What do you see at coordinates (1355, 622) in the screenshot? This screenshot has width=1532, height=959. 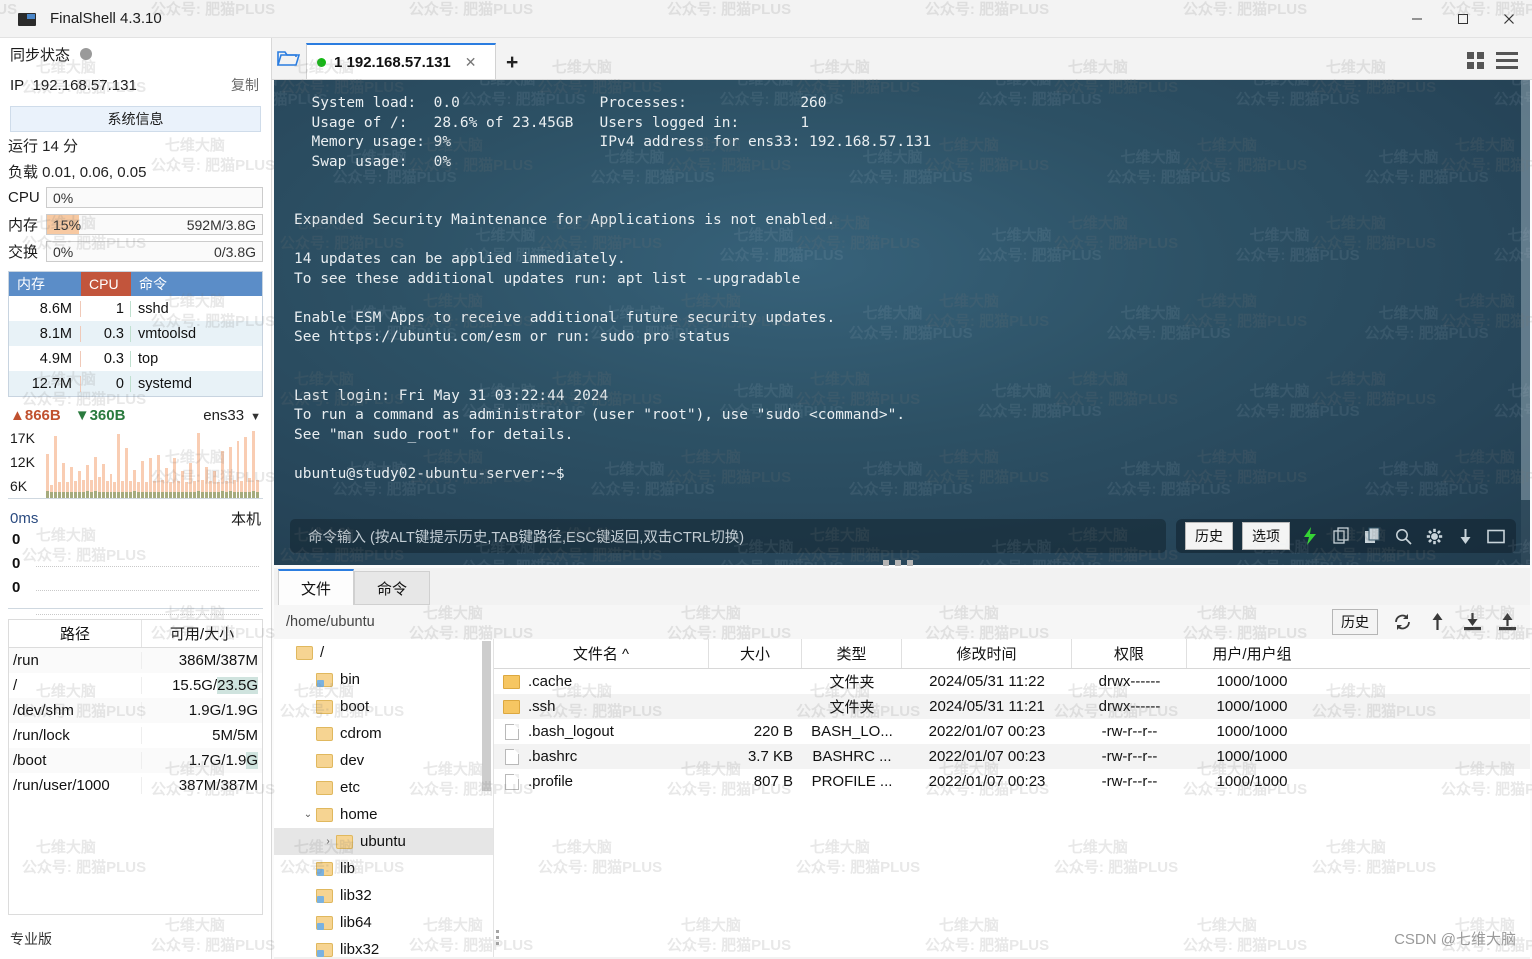 I see `file-history-button: 历史` at bounding box center [1355, 622].